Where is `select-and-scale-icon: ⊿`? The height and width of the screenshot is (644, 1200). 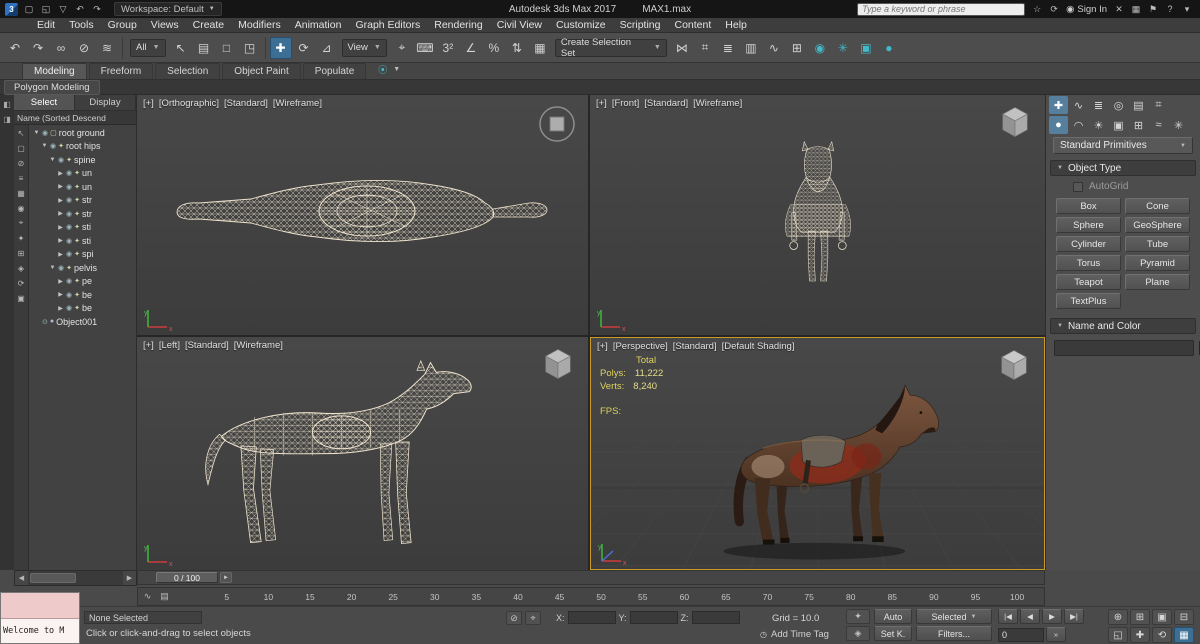 select-and-scale-icon: ⊿ is located at coordinates (327, 48).